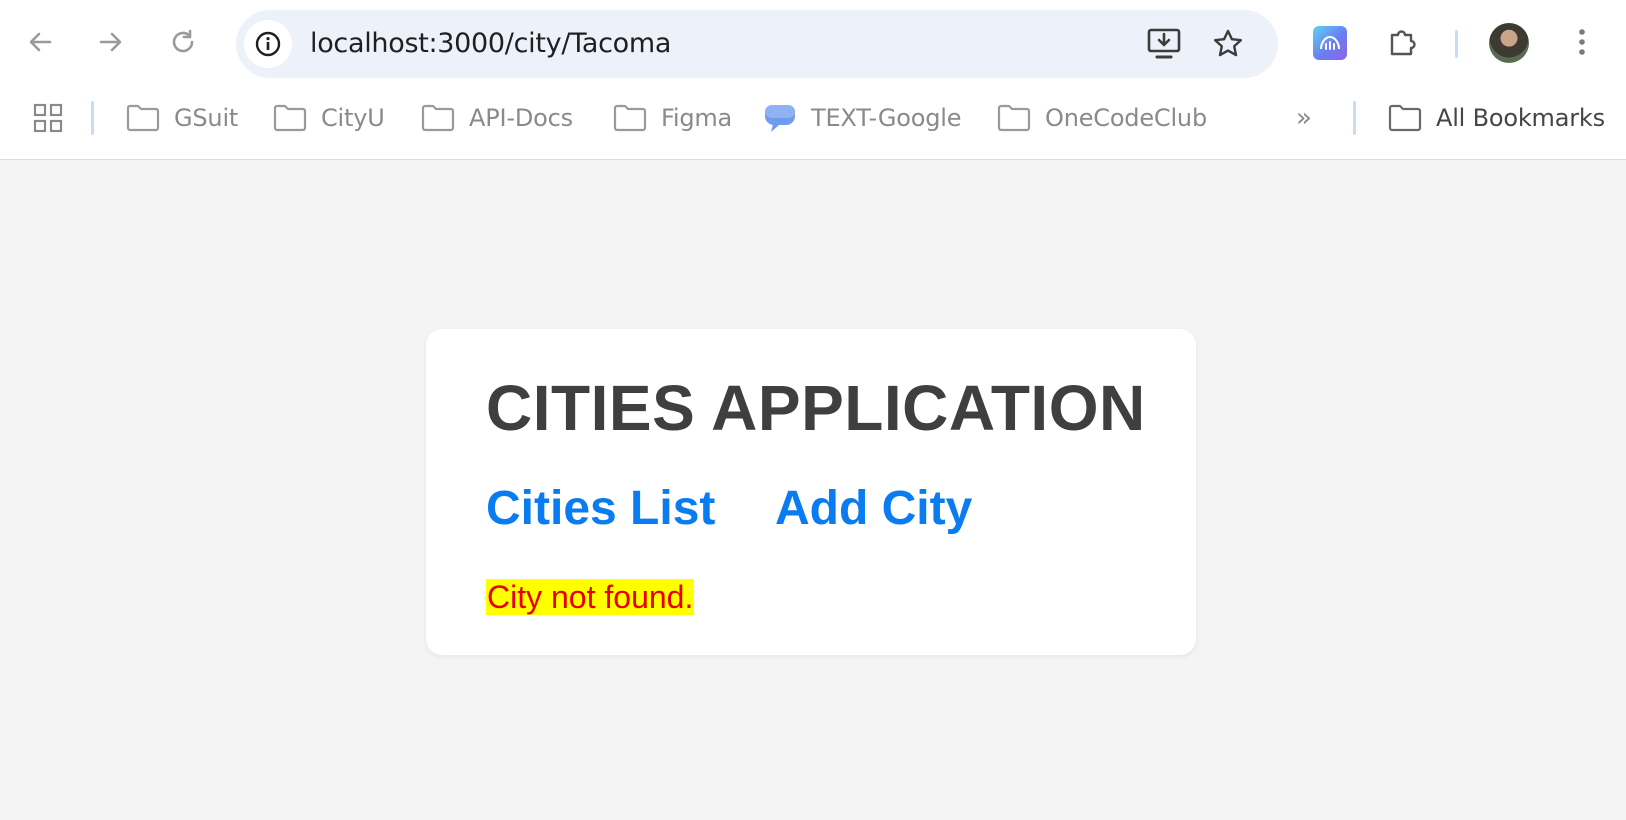 The height and width of the screenshot is (820, 1626). I want to click on error-message: City not found., so click(590, 597).